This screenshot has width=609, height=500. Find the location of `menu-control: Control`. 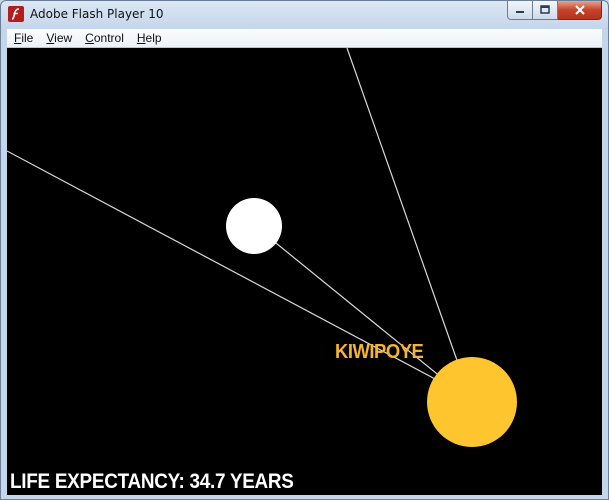

menu-control: Control is located at coordinates (104, 38).